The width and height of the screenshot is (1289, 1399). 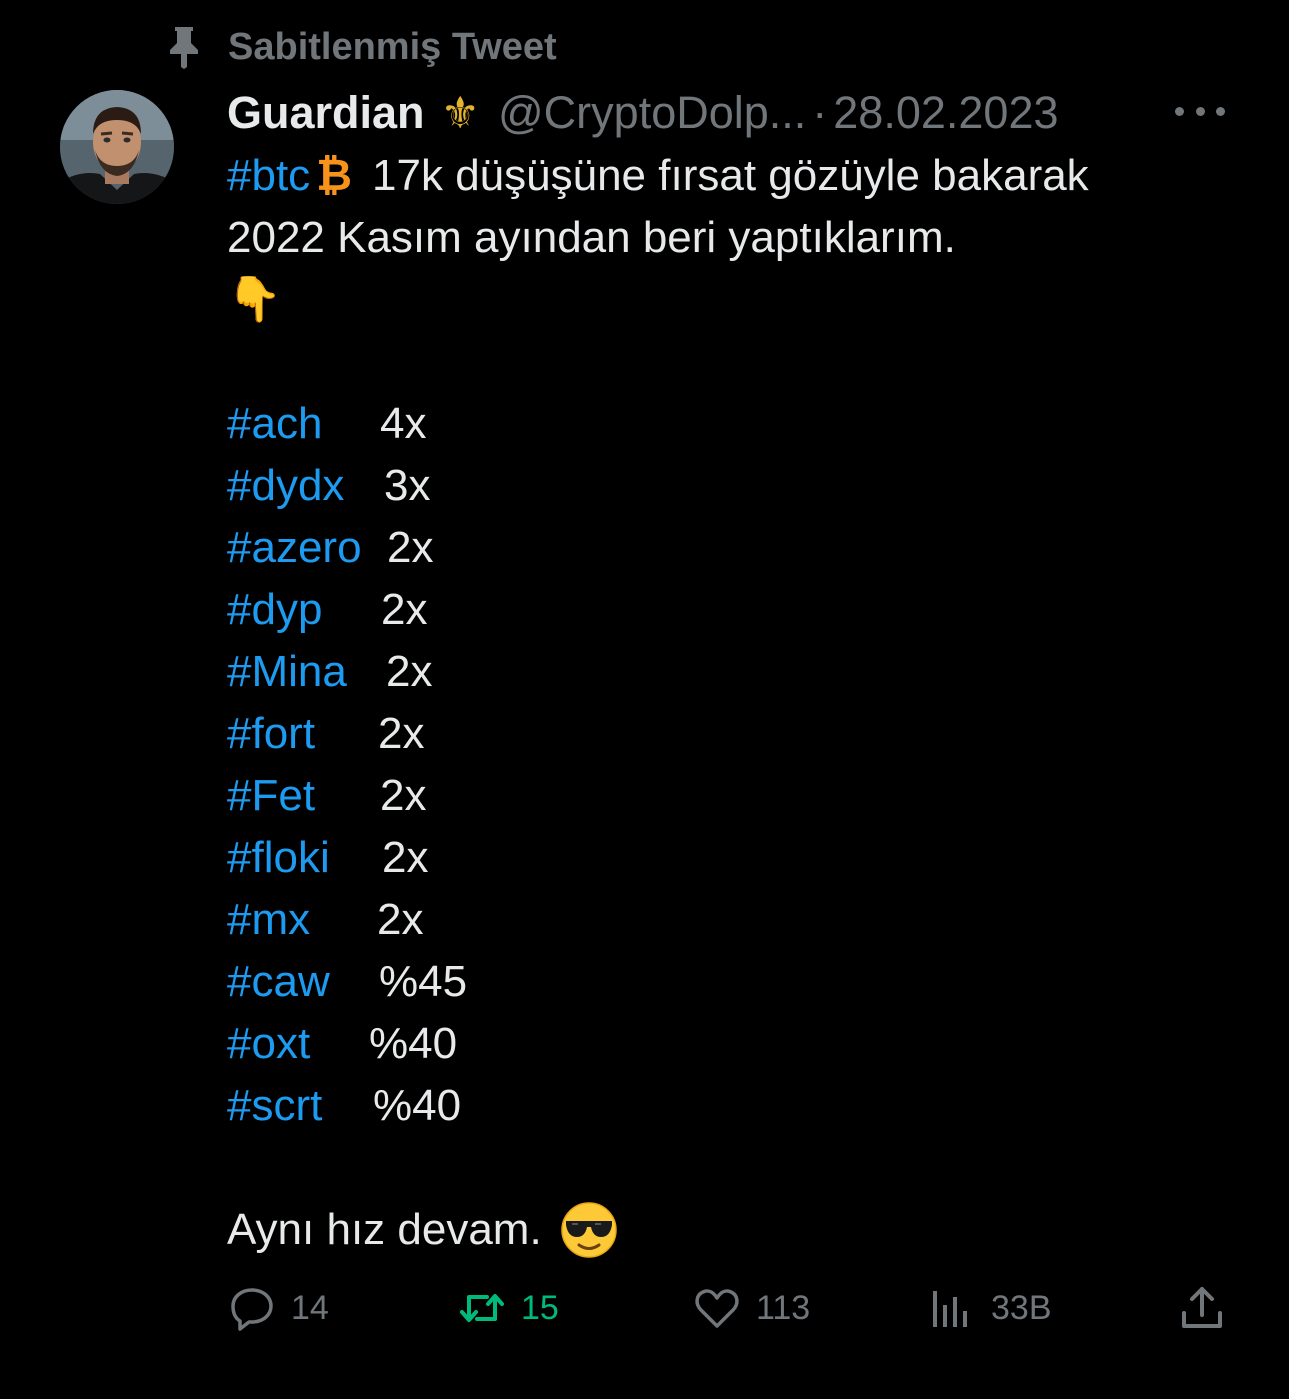 I want to click on coin-hashtag: #mx, so click(x=302, y=920).